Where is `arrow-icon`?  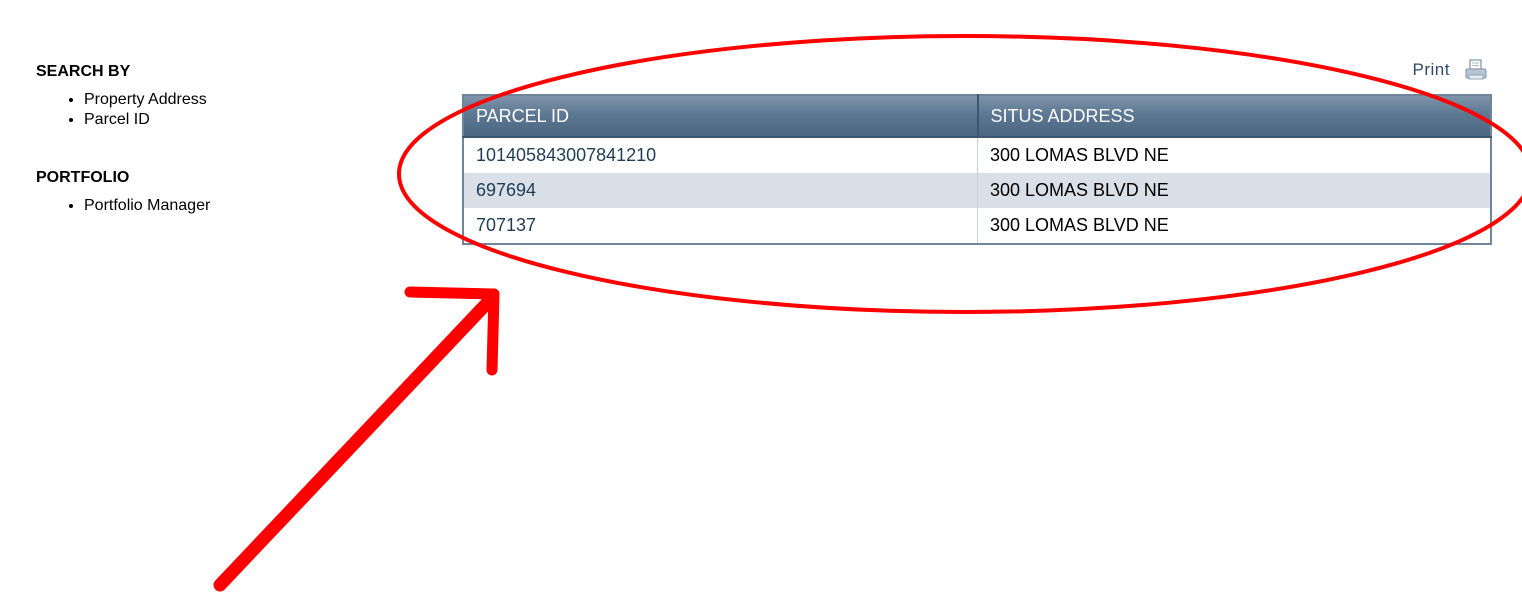
arrow-icon is located at coordinates (356, 439).